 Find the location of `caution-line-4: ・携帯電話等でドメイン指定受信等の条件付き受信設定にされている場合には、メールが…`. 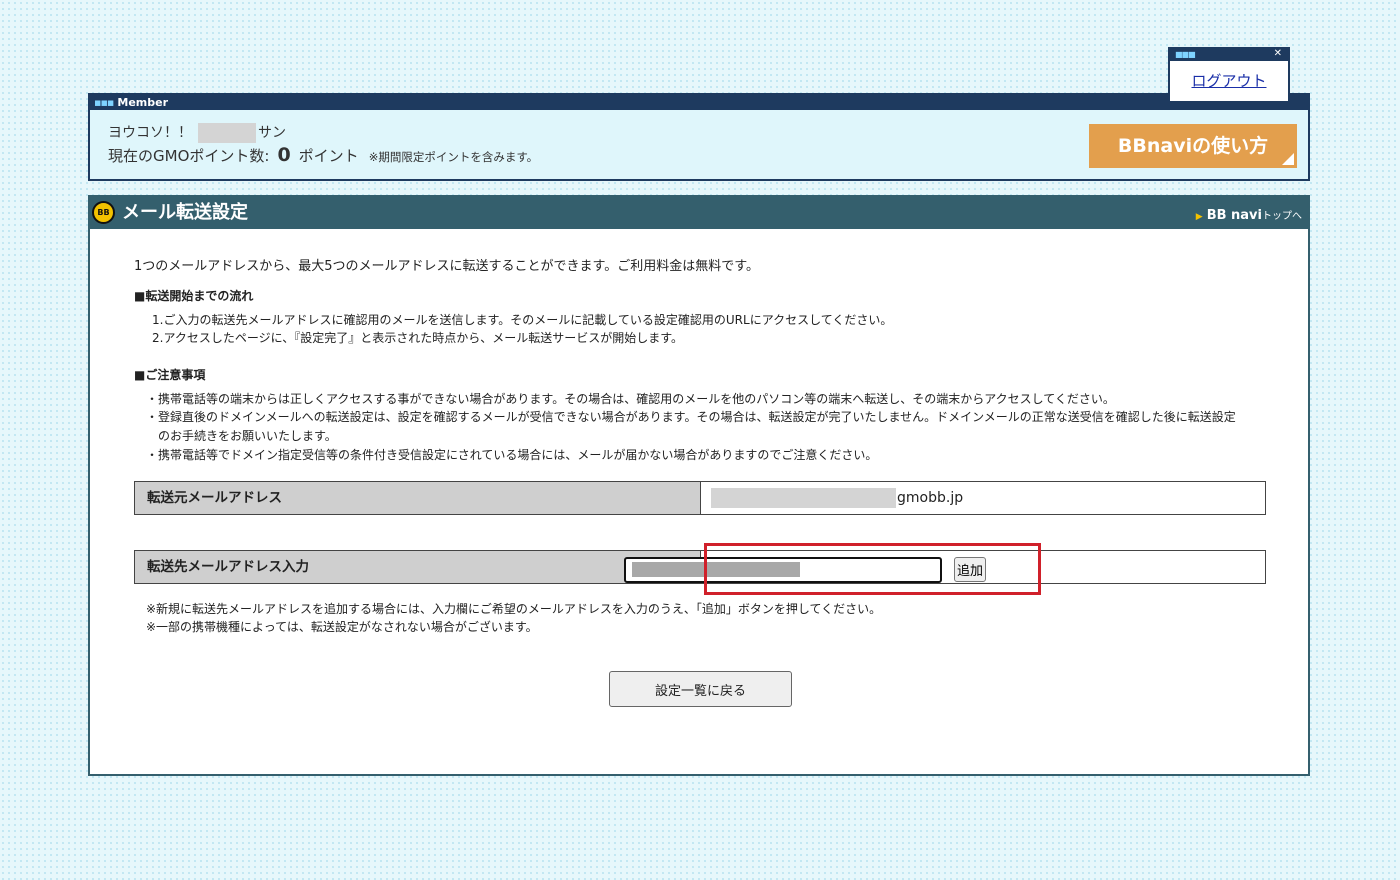

caution-line-4: ・携帯電話等でドメイン指定受信等の条件付き受信設定にされている場合には、メールが… is located at coordinates (512, 455).